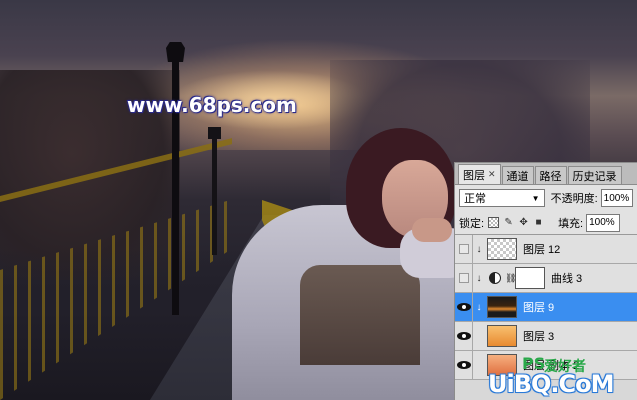  What do you see at coordinates (510, 278) in the screenshot?
I see `link-chain-icon: ⛓` at bounding box center [510, 278].